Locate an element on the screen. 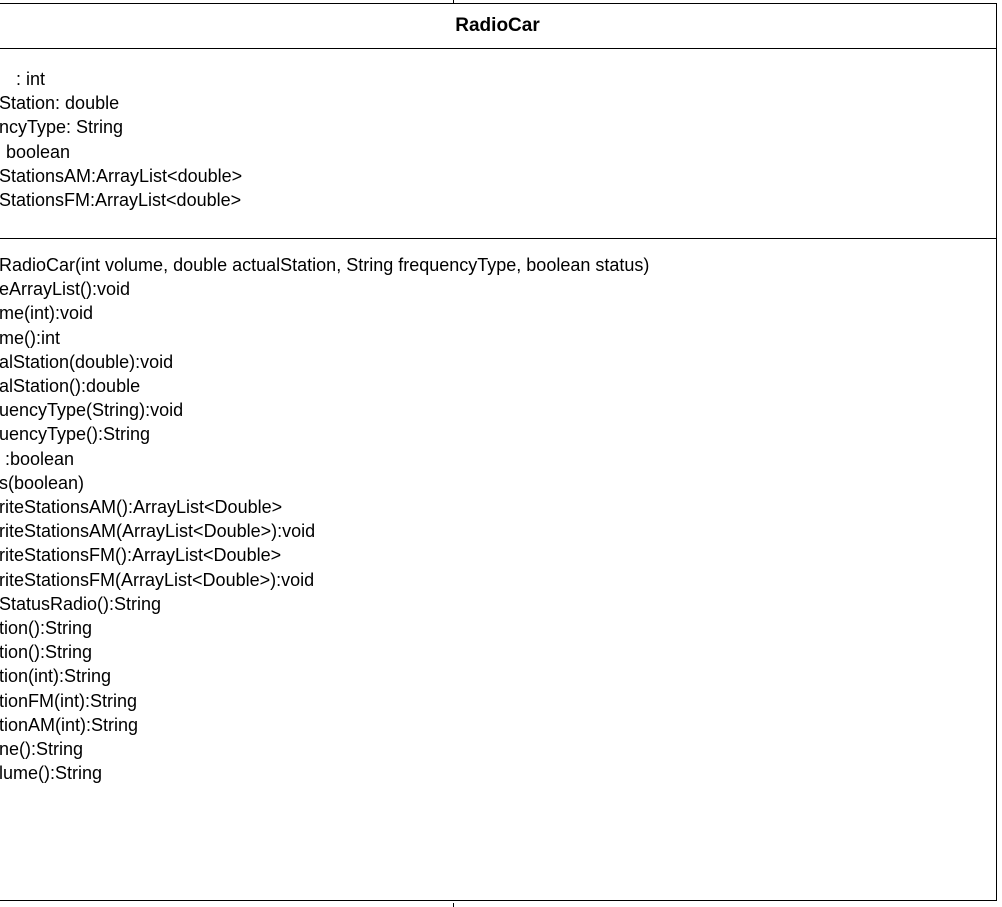  method-line: lume():String is located at coordinates (51, 773).